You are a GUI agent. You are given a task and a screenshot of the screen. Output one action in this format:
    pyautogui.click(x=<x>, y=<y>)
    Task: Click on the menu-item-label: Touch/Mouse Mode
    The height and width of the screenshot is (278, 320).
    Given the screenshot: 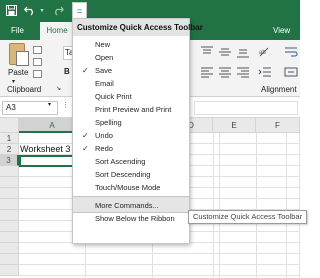 What is the action you would take?
    pyautogui.click(x=128, y=187)
    